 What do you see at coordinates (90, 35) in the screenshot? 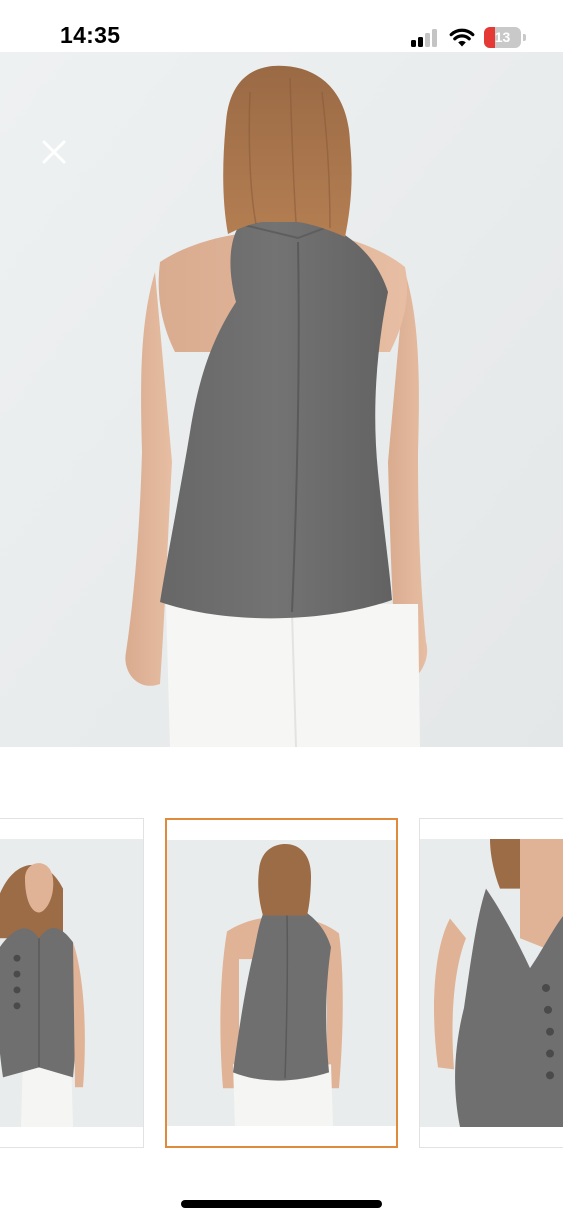
I see `status-time: 14:35` at bounding box center [90, 35].